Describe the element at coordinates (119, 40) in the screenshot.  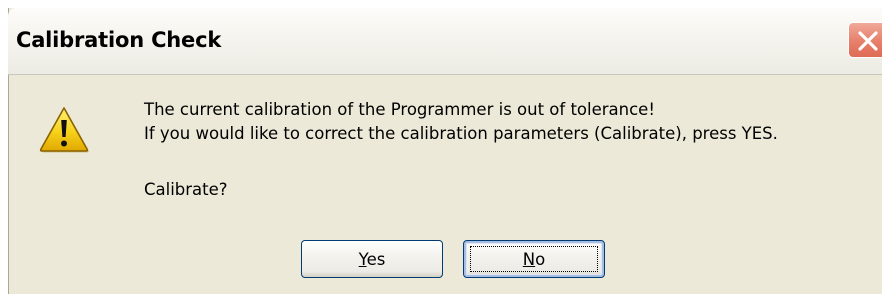
I see `window-title: Calibration Check` at that location.